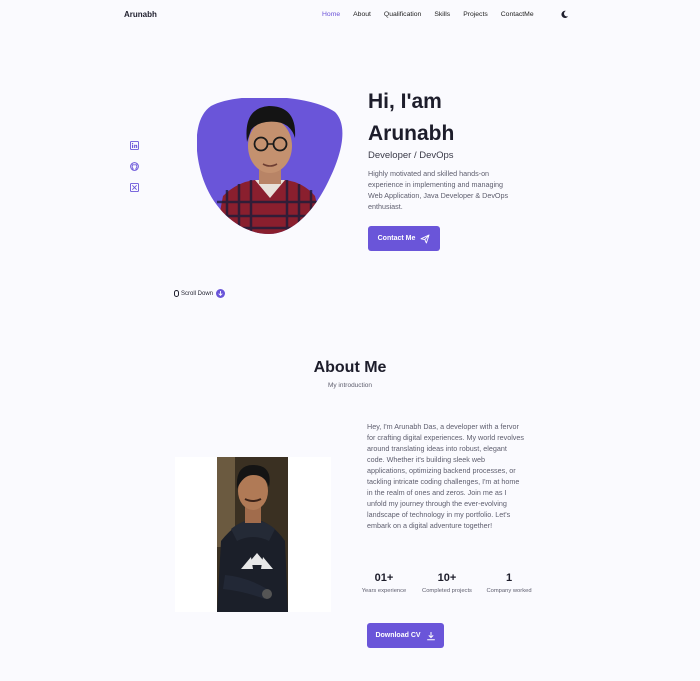 This screenshot has width=700, height=681. What do you see at coordinates (252, 534) in the screenshot?
I see `about-photo` at bounding box center [252, 534].